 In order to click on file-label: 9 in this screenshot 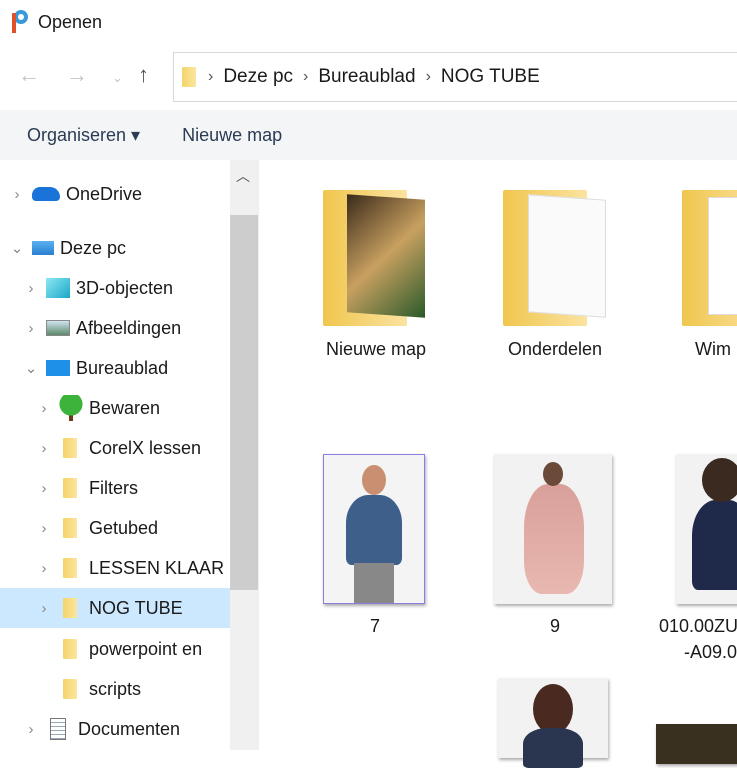, I will do `click(554, 626)`.